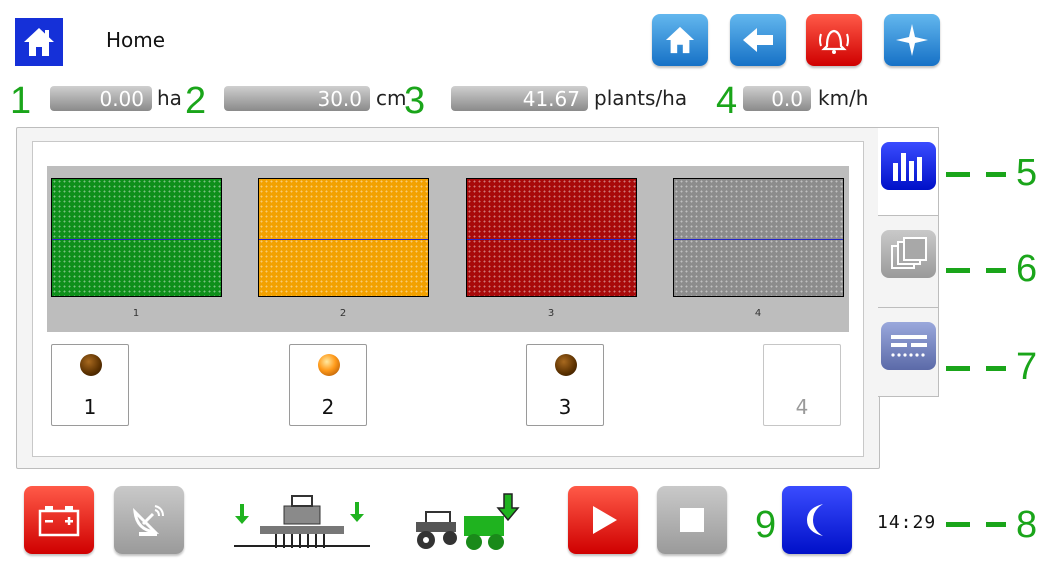  I want to click on annotation-3: 3, so click(415, 101).